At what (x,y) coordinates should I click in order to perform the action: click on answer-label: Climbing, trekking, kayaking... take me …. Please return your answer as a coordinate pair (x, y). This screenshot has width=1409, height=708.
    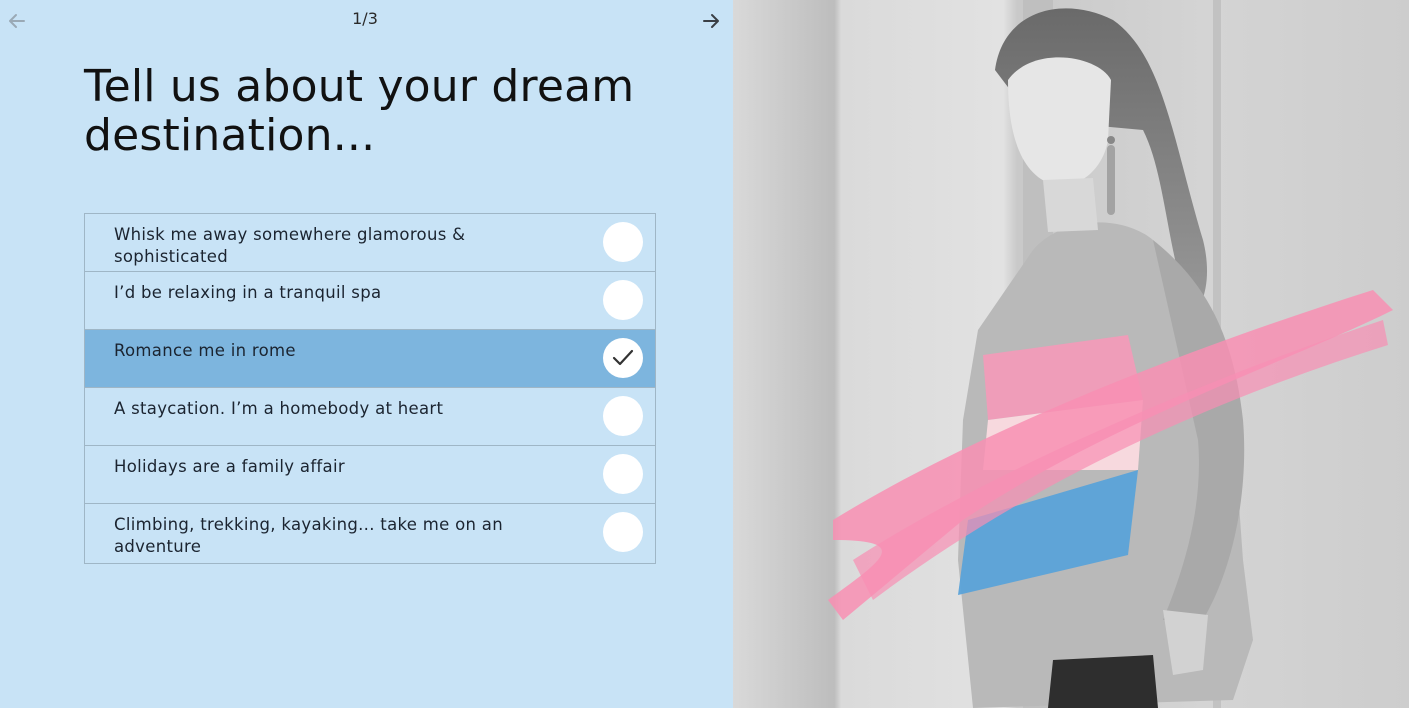
    Looking at the image, I should click on (308, 535).